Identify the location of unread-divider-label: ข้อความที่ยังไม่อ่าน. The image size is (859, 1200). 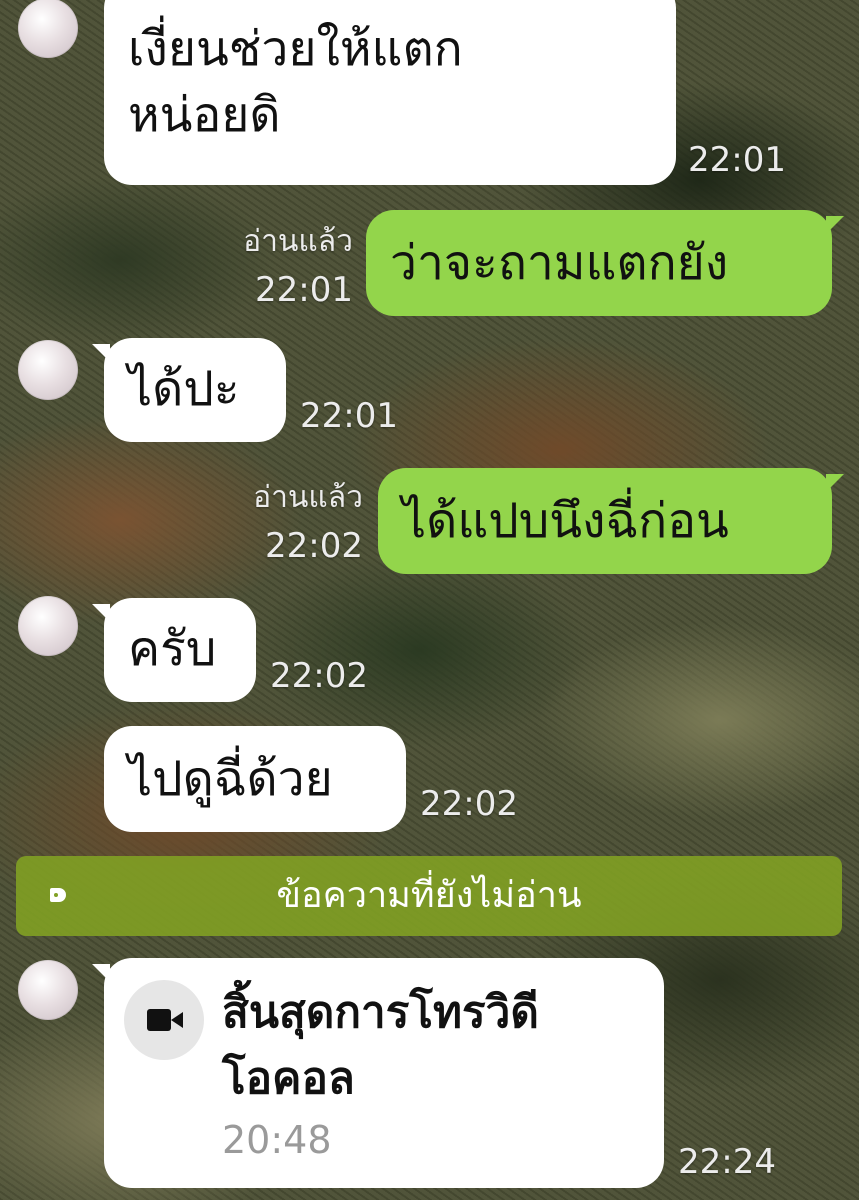
(429, 895).